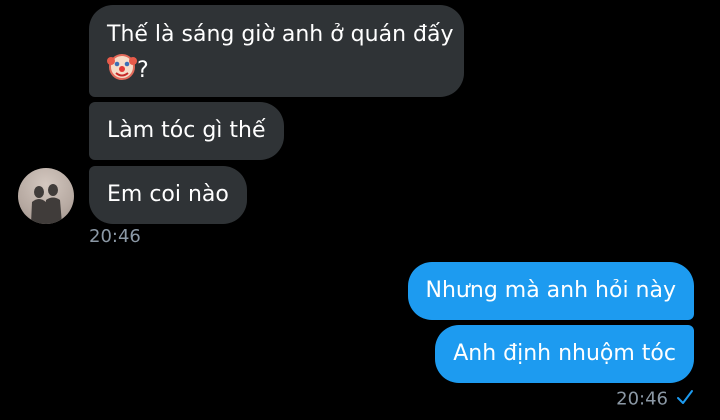 This screenshot has height=420, width=720. I want to click on message-text: Nhưng mà anh hỏi này, so click(550, 290).